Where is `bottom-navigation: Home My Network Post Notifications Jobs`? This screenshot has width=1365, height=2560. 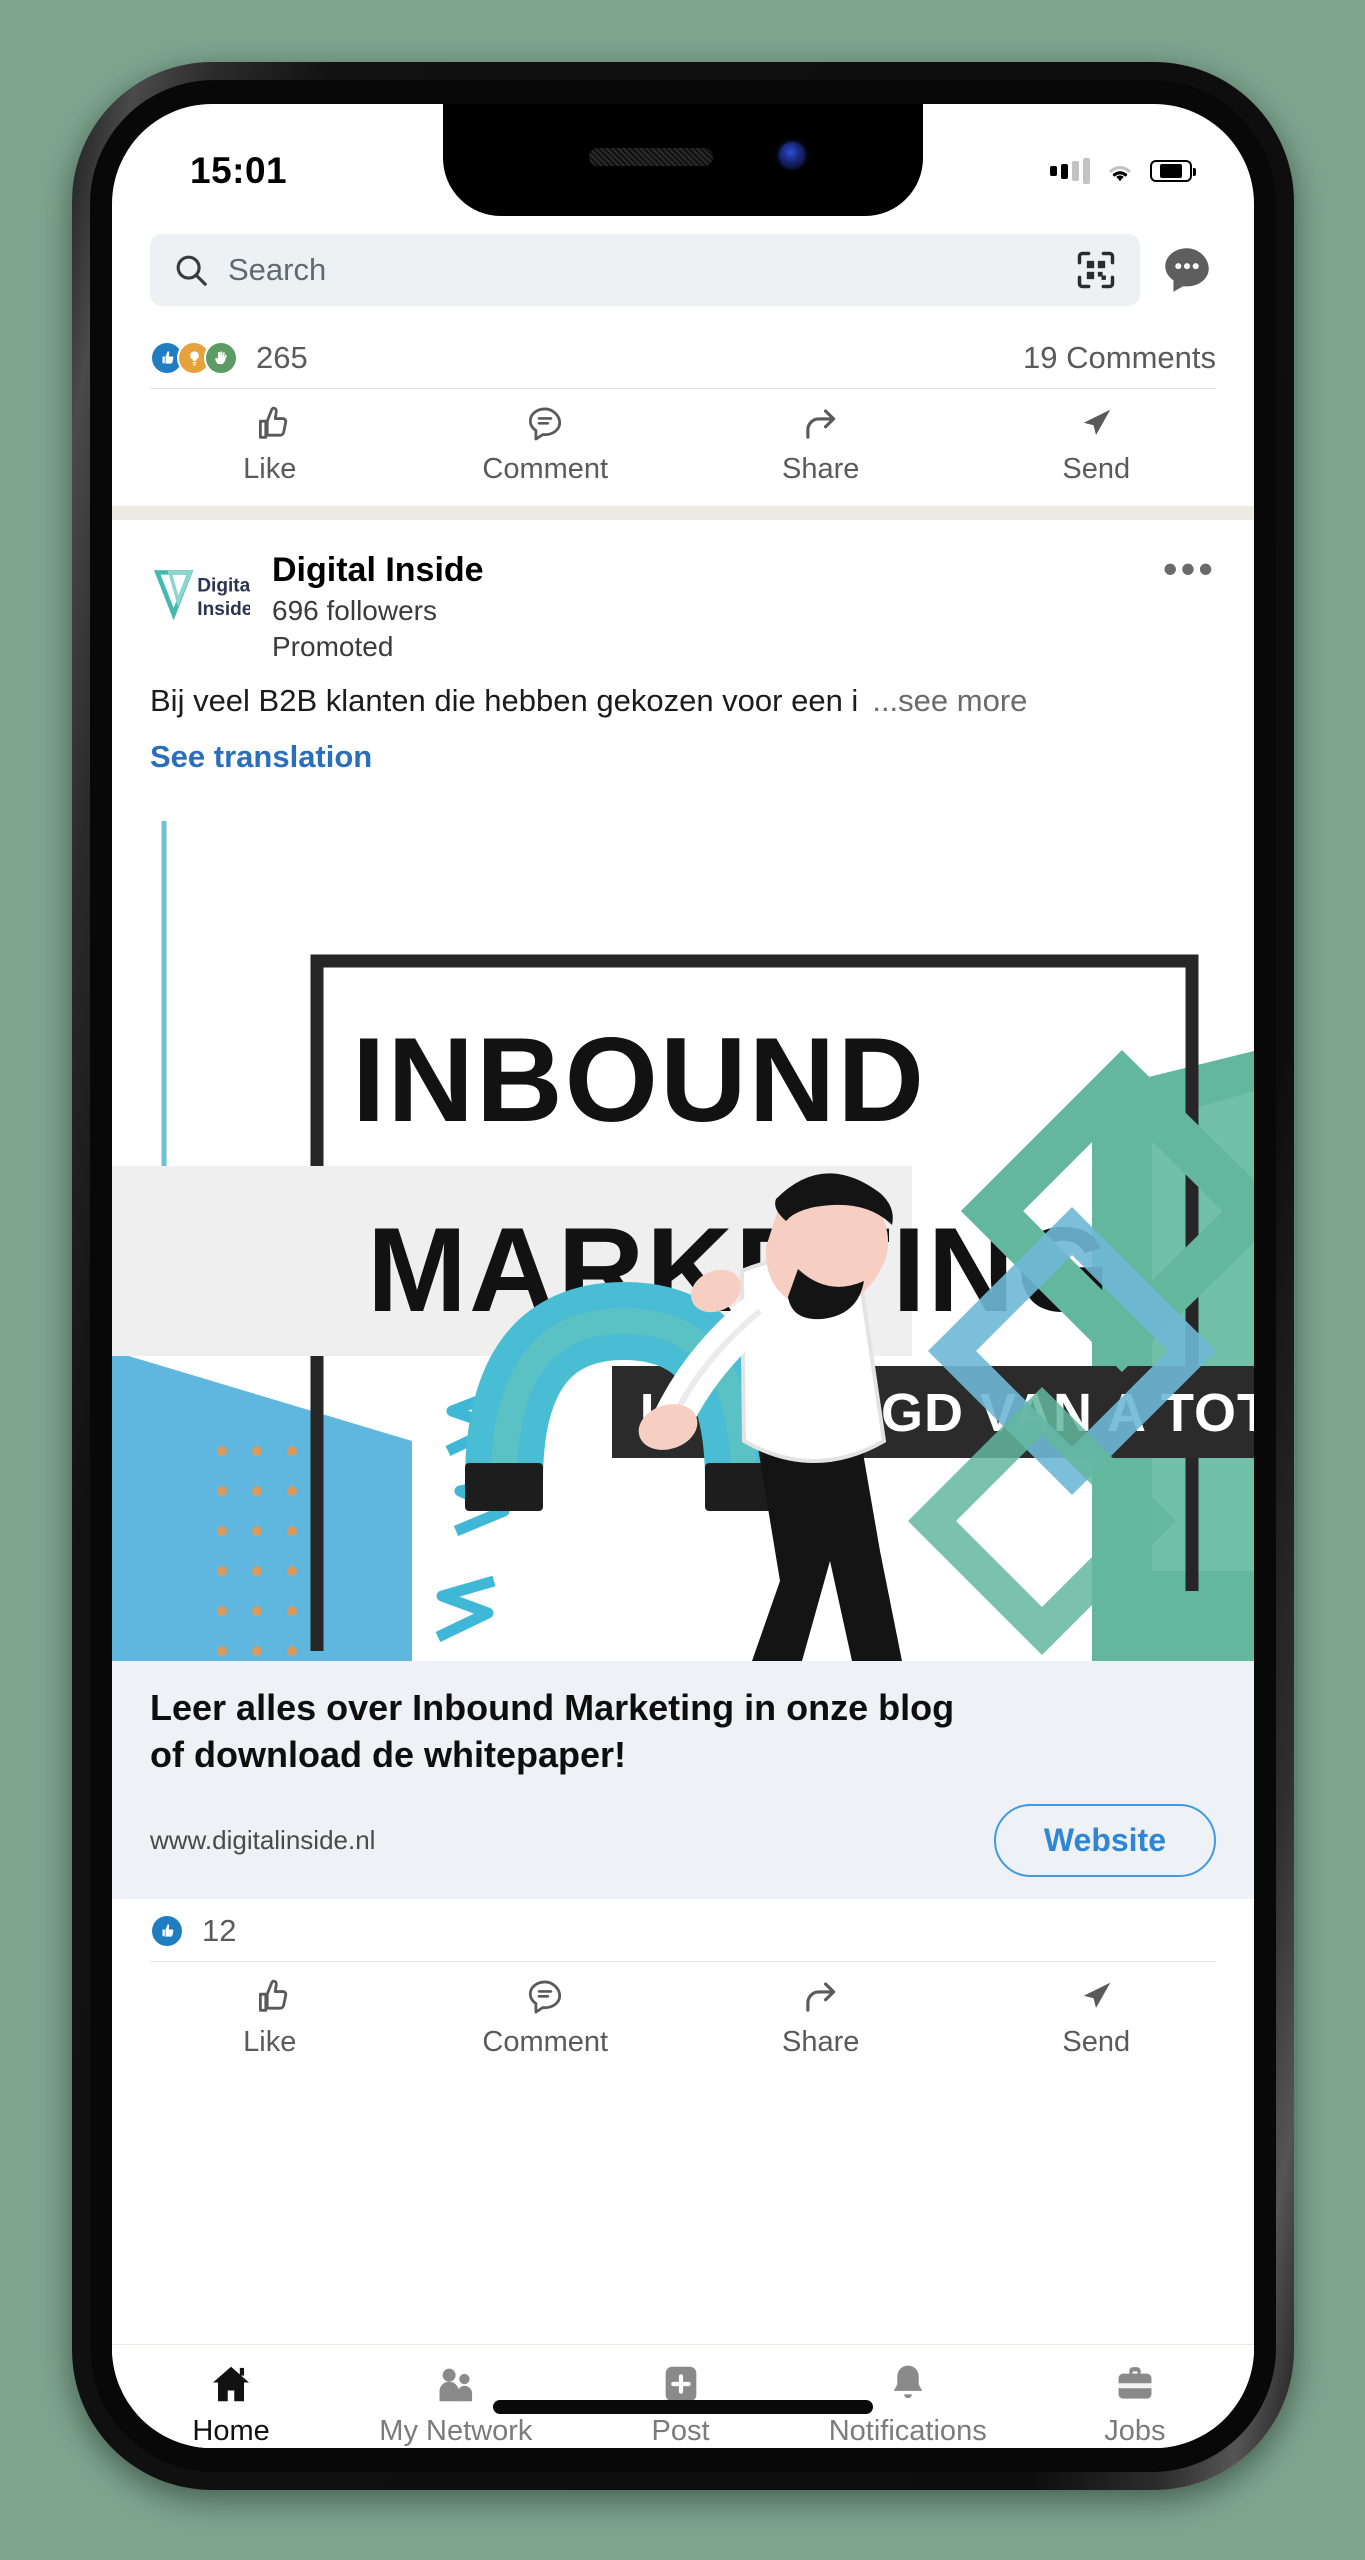
bottom-navigation: Home My Network Post Notifications Jobs is located at coordinates (683, 2396).